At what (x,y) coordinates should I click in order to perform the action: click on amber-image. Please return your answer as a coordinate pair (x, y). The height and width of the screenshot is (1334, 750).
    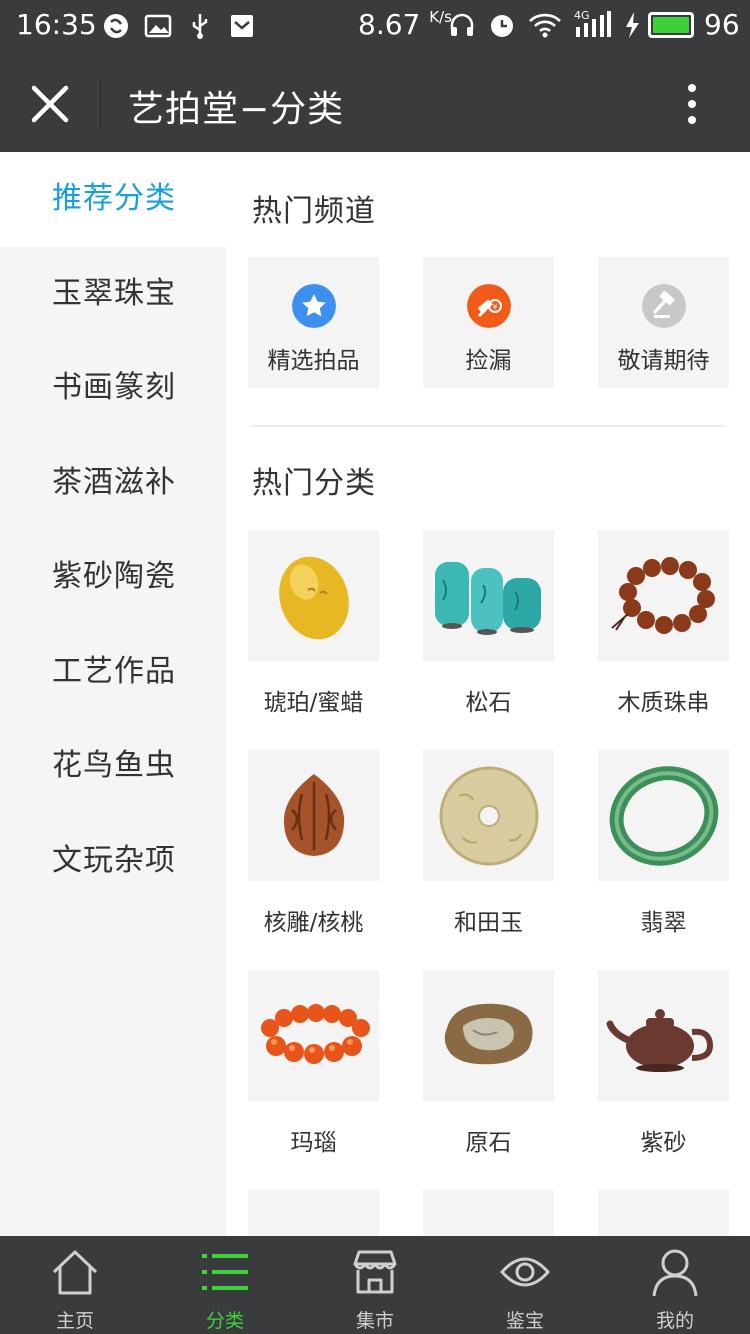
    Looking at the image, I should click on (313, 595).